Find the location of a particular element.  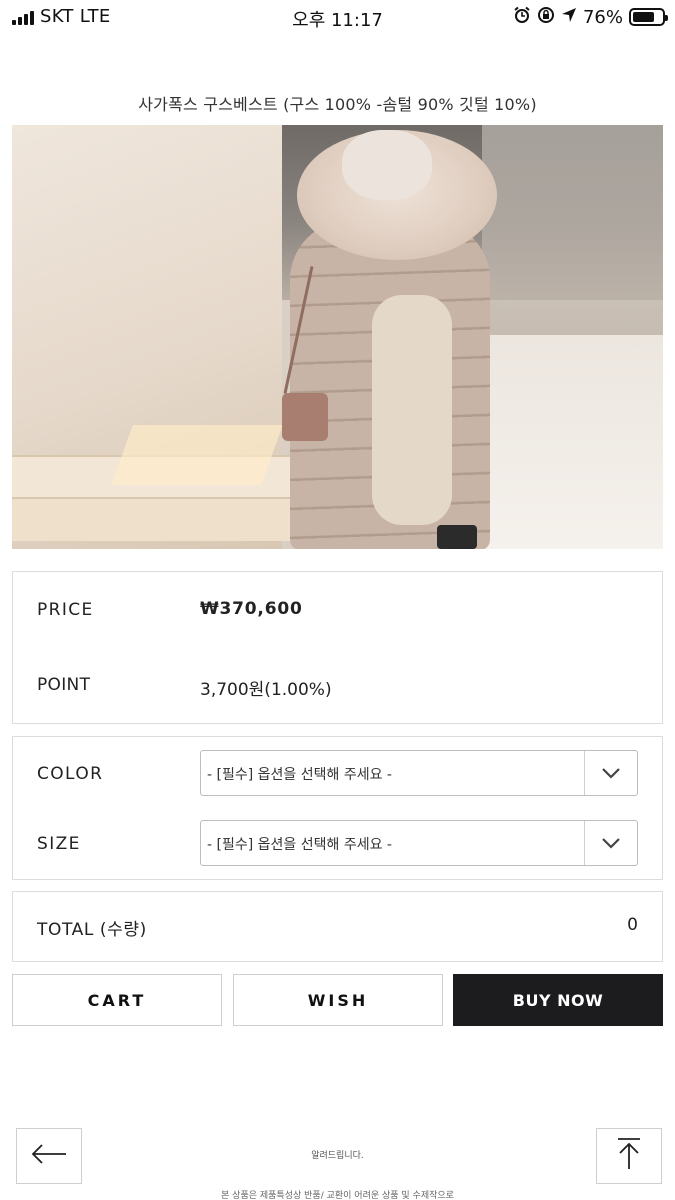

size-label: SIZE is located at coordinates (59, 844).